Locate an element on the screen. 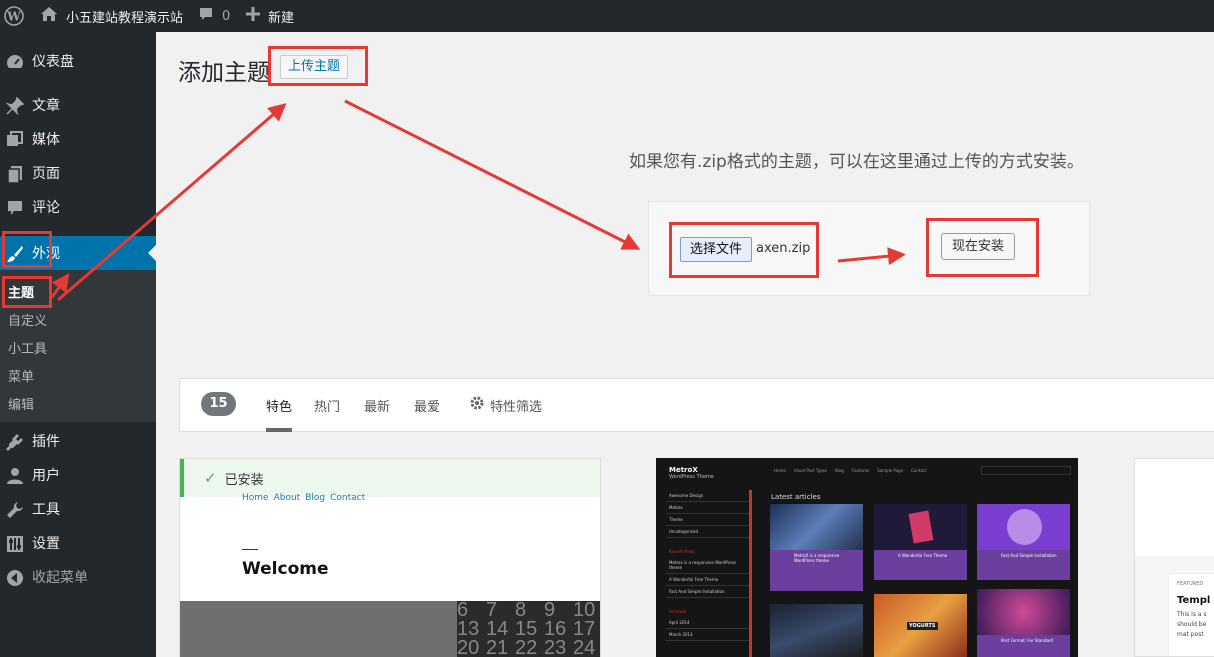  checkmark-icon: ✓ is located at coordinates (210, 478).